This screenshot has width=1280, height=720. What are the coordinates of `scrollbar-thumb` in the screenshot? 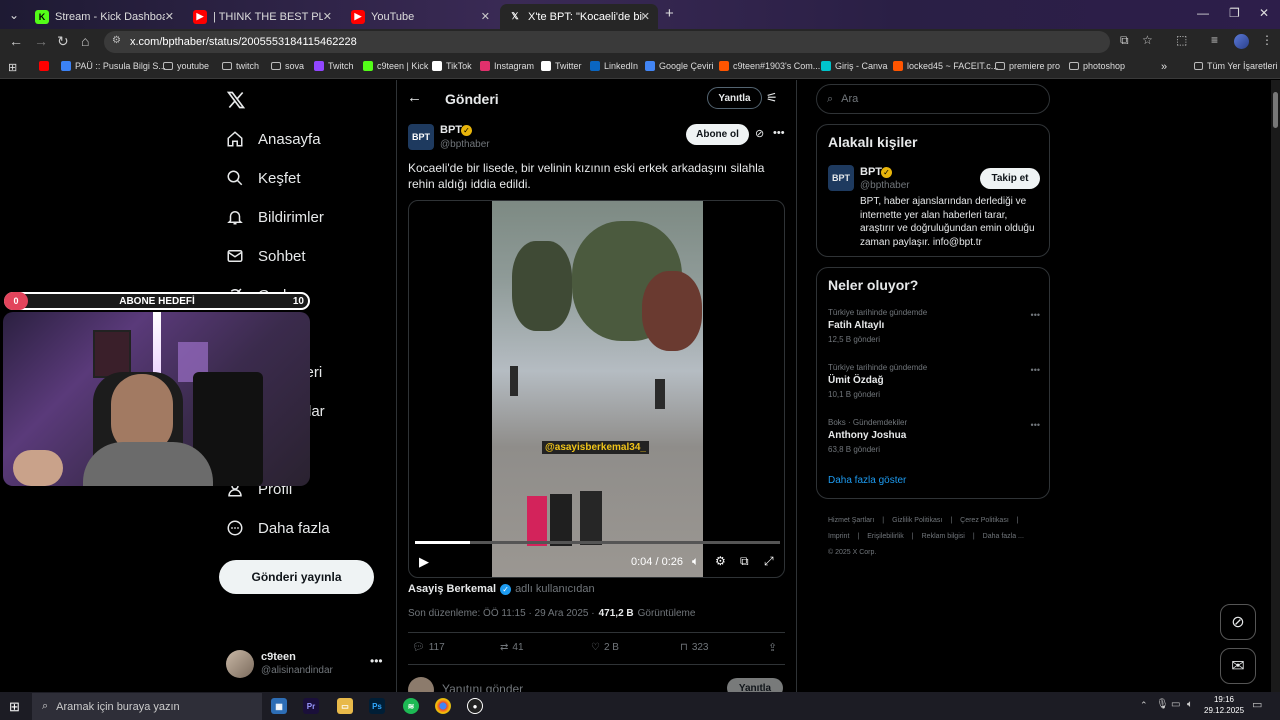 It's located at (1275, 110).